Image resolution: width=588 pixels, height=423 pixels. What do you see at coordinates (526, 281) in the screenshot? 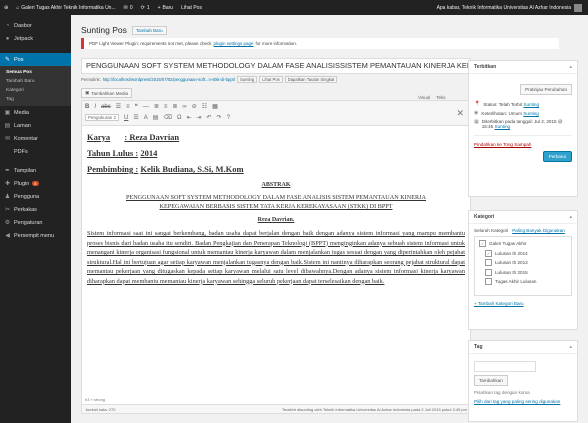
I see `category-item: Tugas Akhir Lulusan` at bounding box center [526, 281].